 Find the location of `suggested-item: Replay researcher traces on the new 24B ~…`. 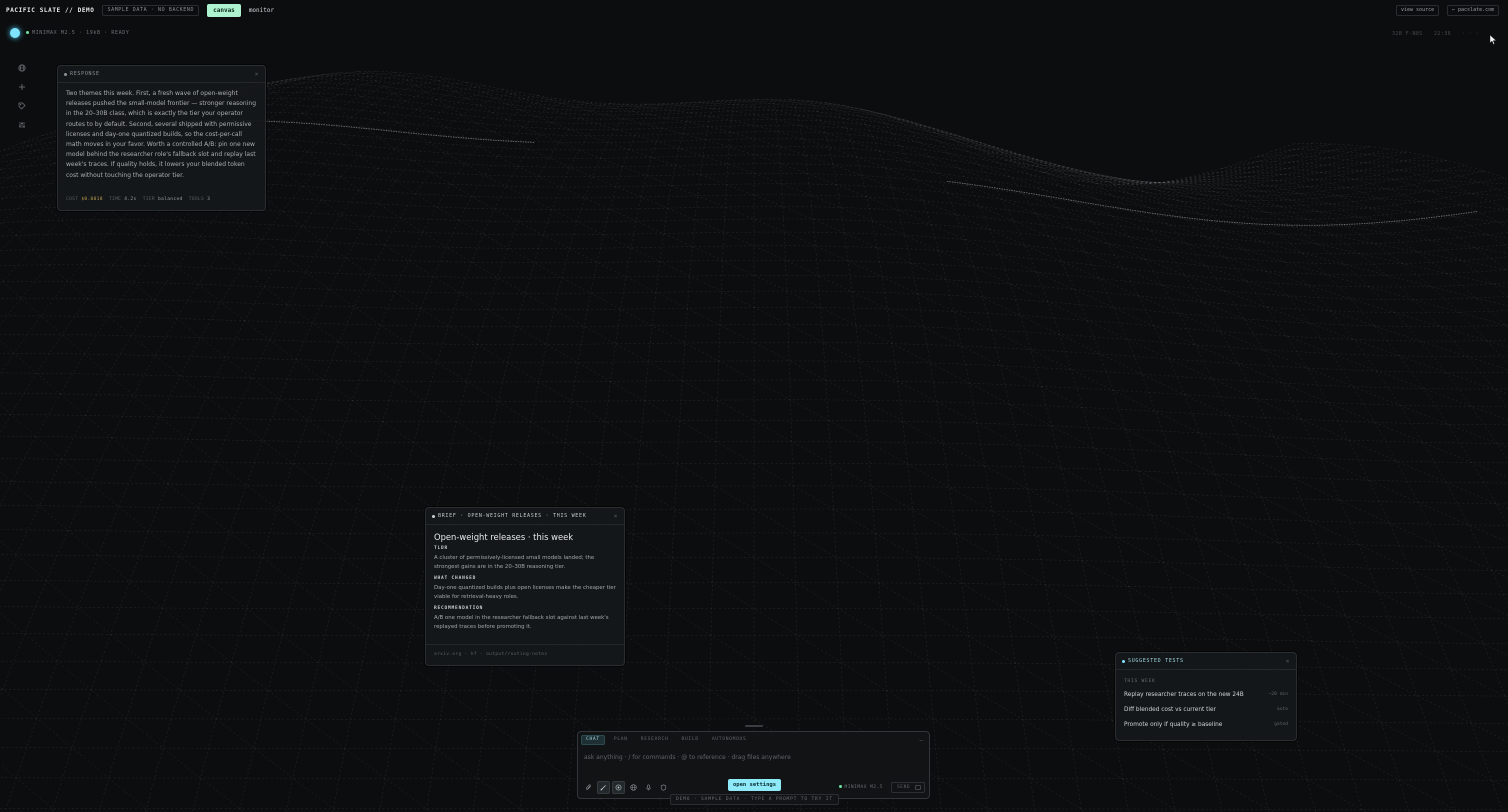

suggested-item: Replay researcher traces on the new 24B ~… is located at coordinates (1206, 694).